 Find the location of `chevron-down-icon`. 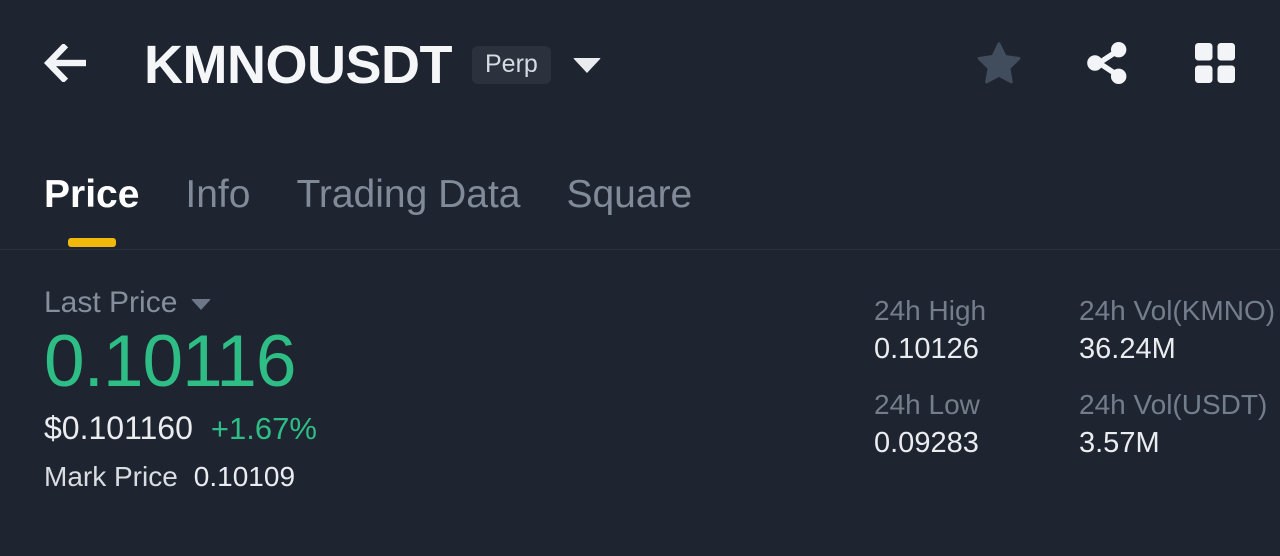

chevron-down-icon is located at coordinates (586, 65).